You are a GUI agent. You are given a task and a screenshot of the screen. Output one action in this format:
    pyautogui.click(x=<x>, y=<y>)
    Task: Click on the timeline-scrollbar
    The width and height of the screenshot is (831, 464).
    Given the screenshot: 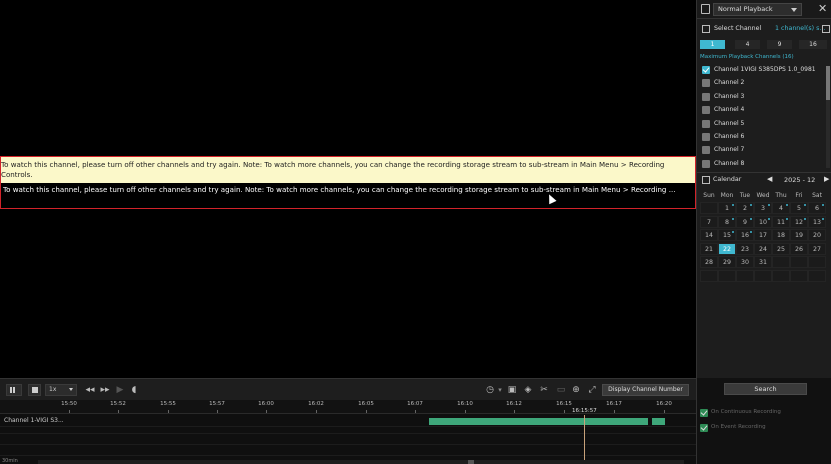 What is the action you would take?
    pyautogui.click(x=361, y=462)
    